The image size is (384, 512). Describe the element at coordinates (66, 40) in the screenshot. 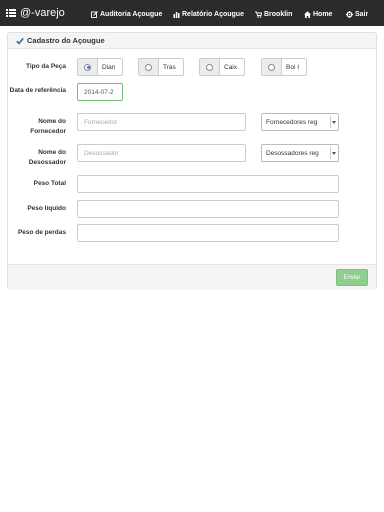

I see `panel-title: Cadastro do Açougue` at that location.